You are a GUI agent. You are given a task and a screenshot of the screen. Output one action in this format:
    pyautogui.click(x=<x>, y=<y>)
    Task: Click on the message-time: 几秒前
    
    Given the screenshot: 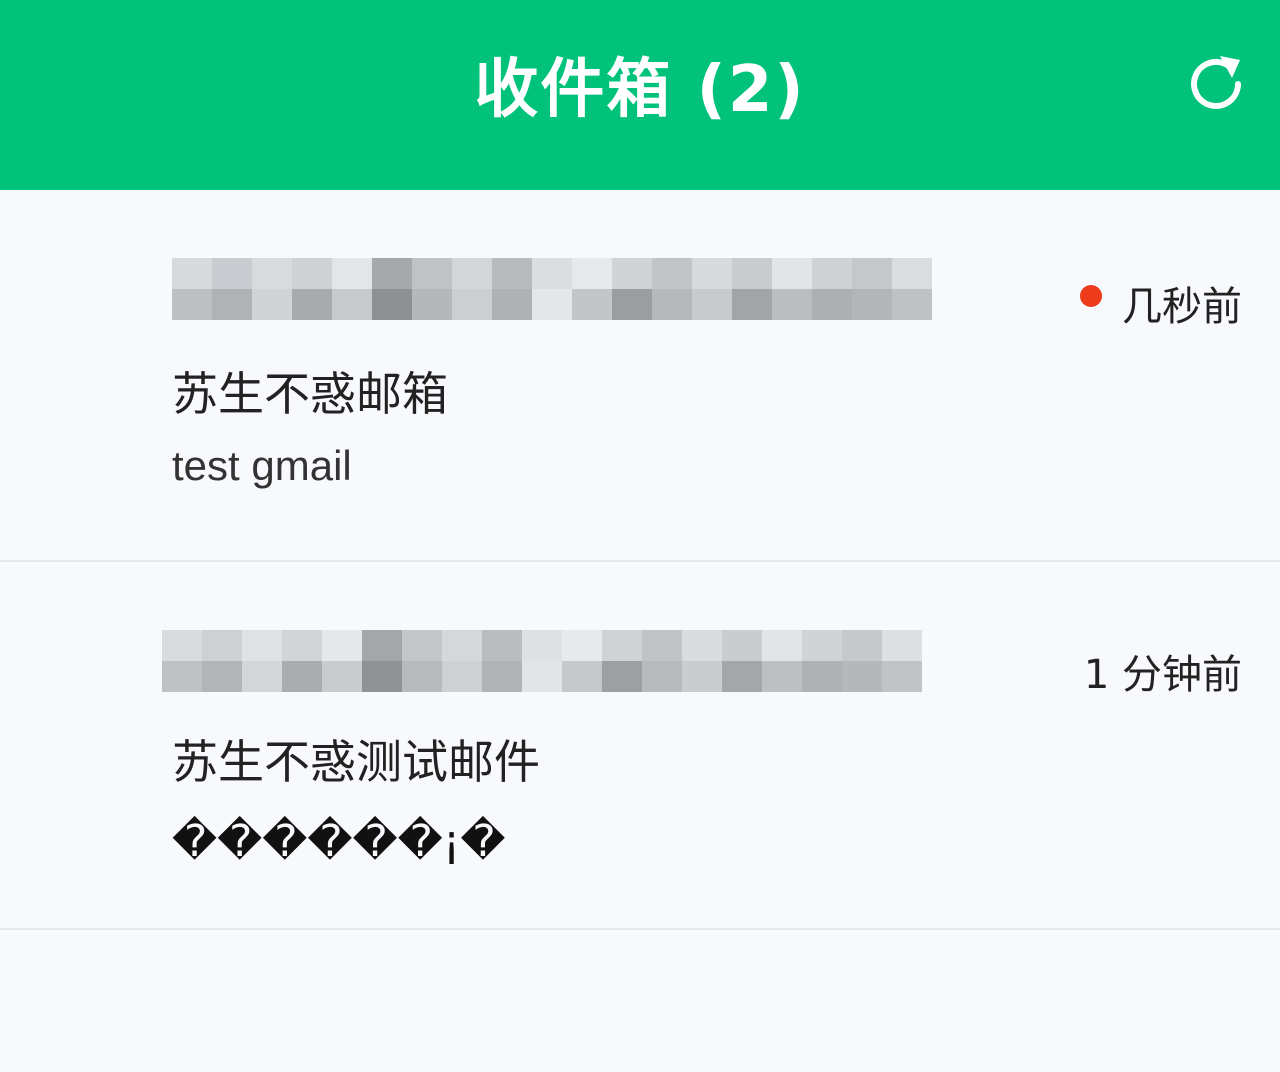 What is the action you would take?
    pyautogui.click(x=1182, y=307)
    